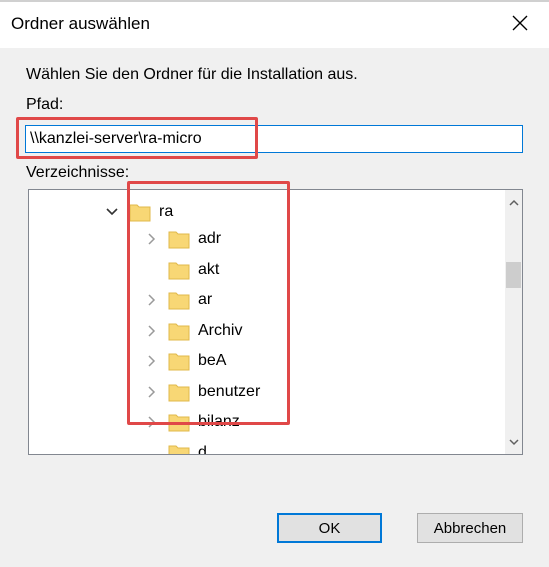  What do you see at coordinates (513, 322) in the screenshot?
I see `vertical-scrollbar` at bounding box center [513, 322].